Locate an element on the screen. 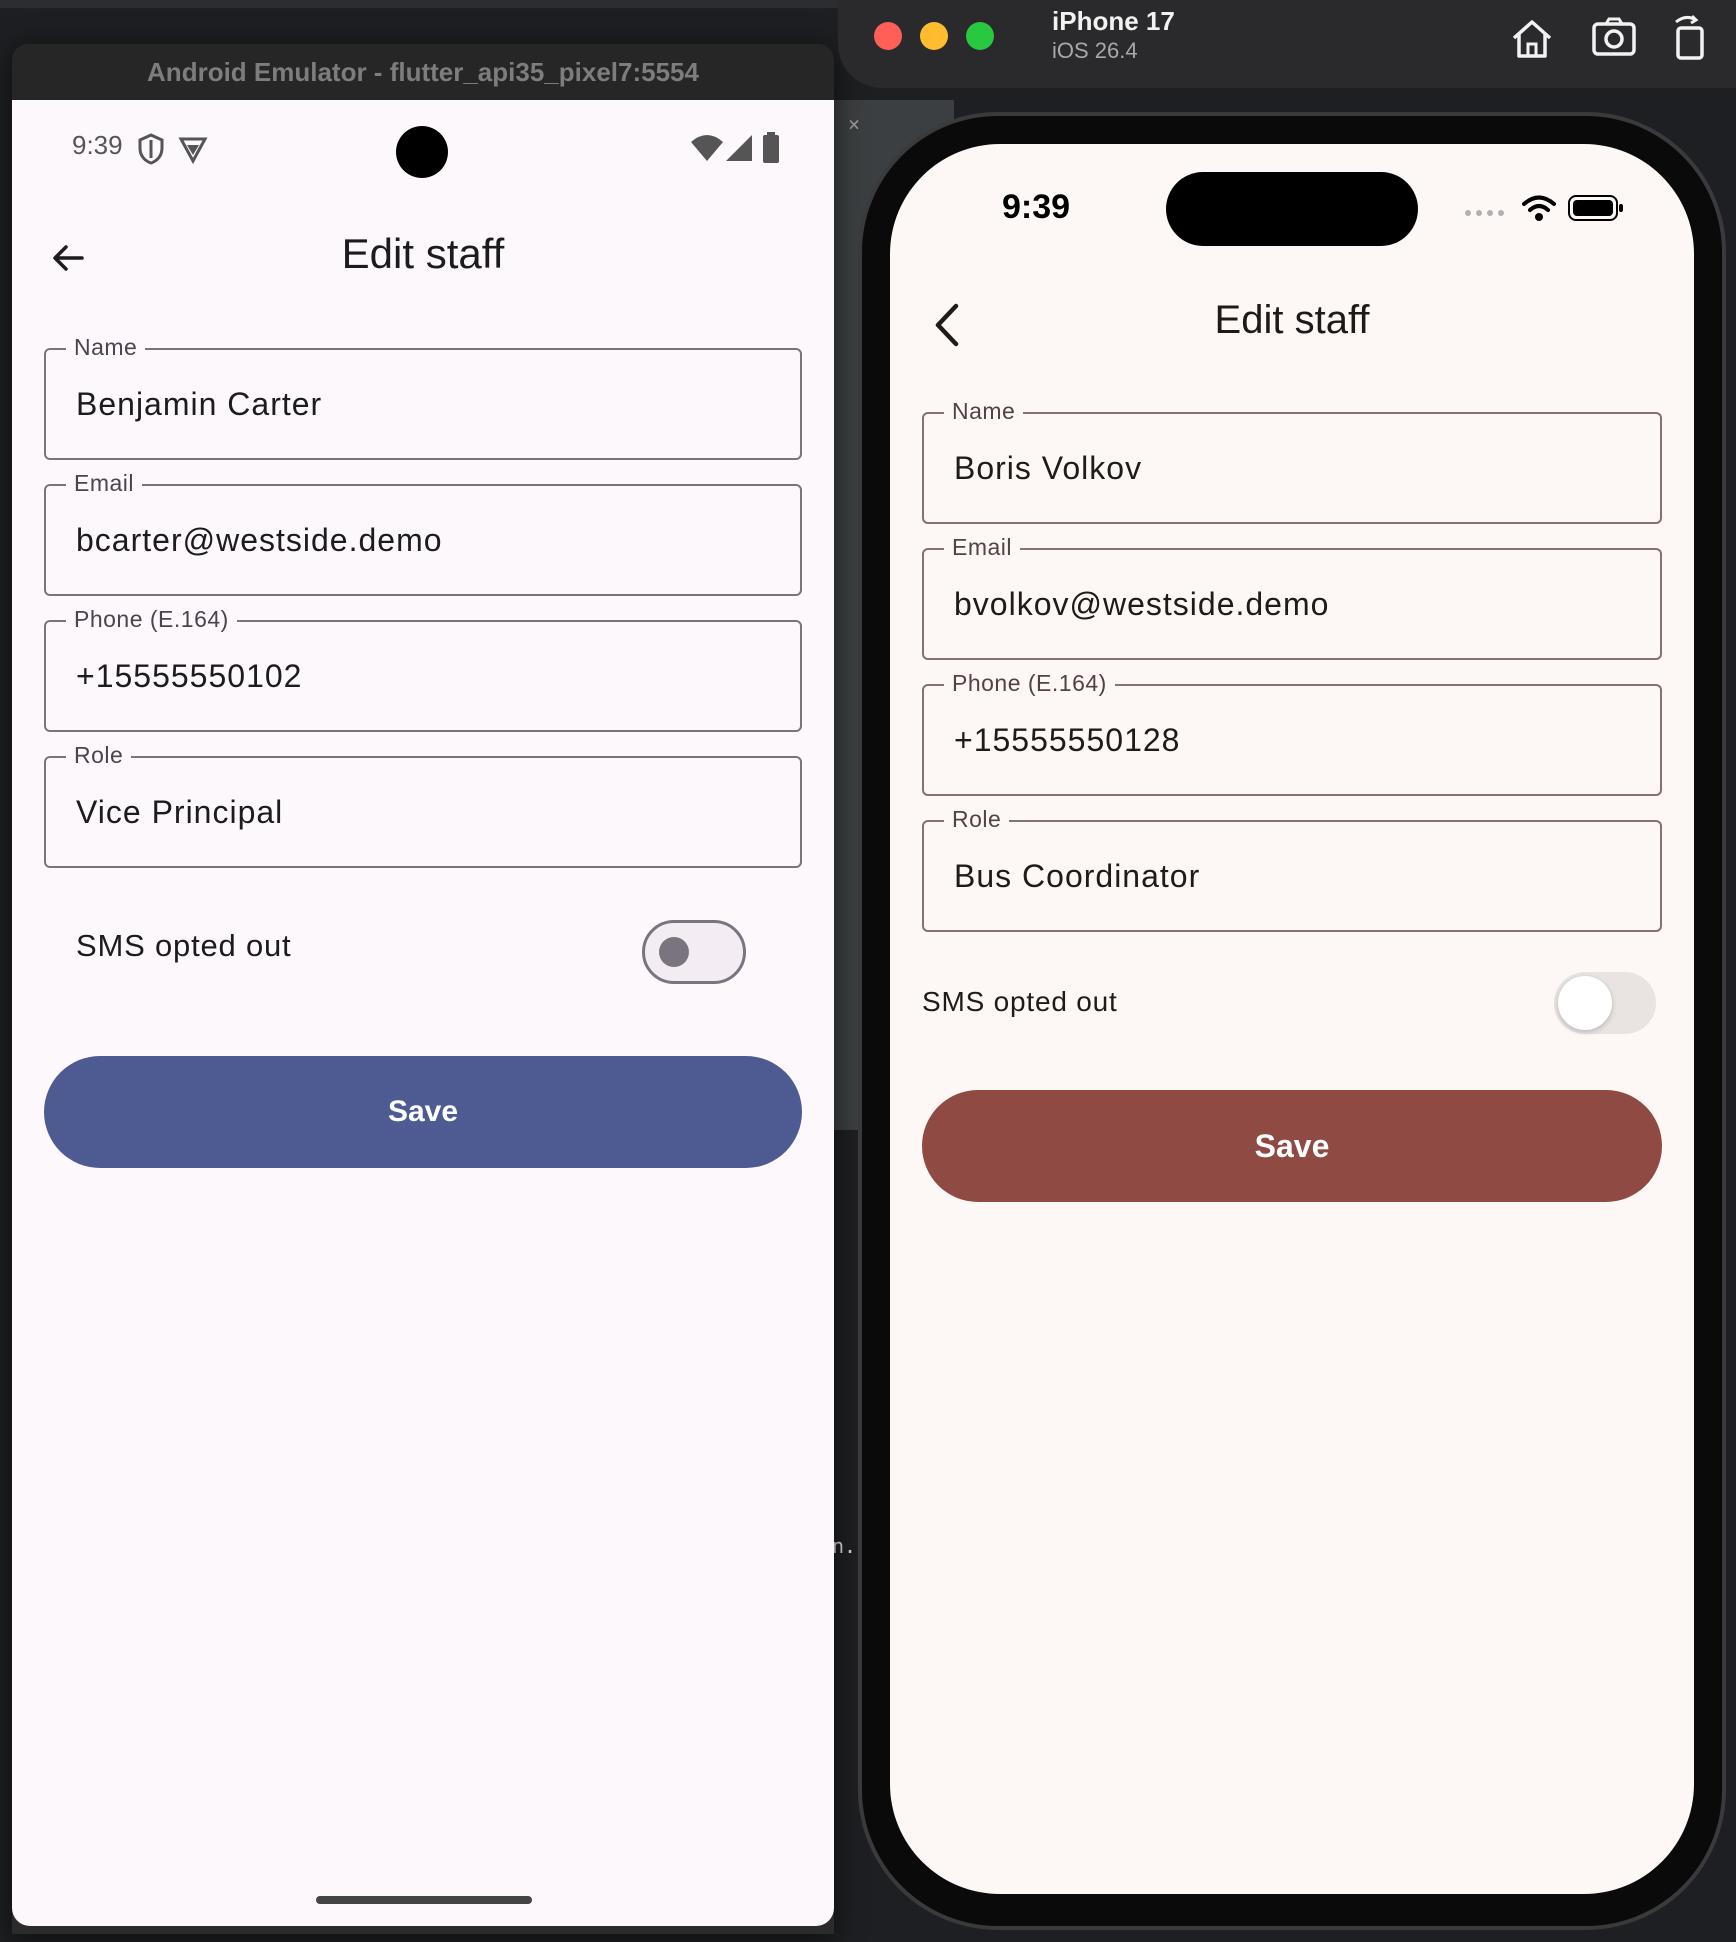 This screenshot has height=1942, width=1736. android-role-field: Role Vice Principal is located at coordinates (423, 805).